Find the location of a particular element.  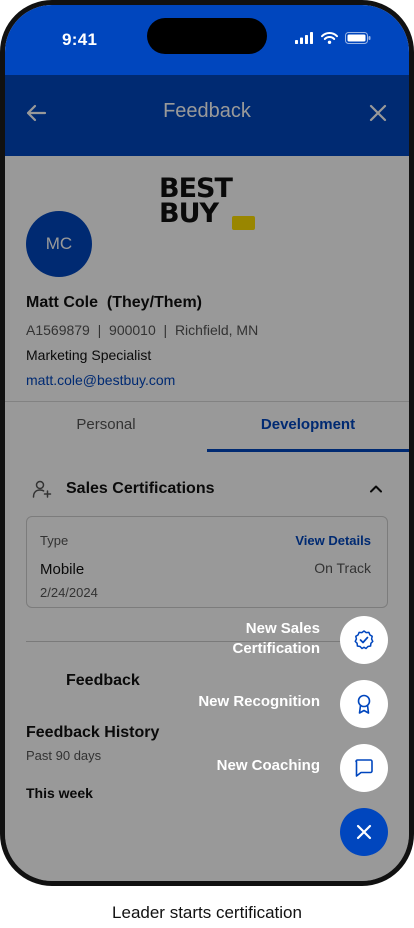

new-sales-certification-button is located at coordinates (364, 640).